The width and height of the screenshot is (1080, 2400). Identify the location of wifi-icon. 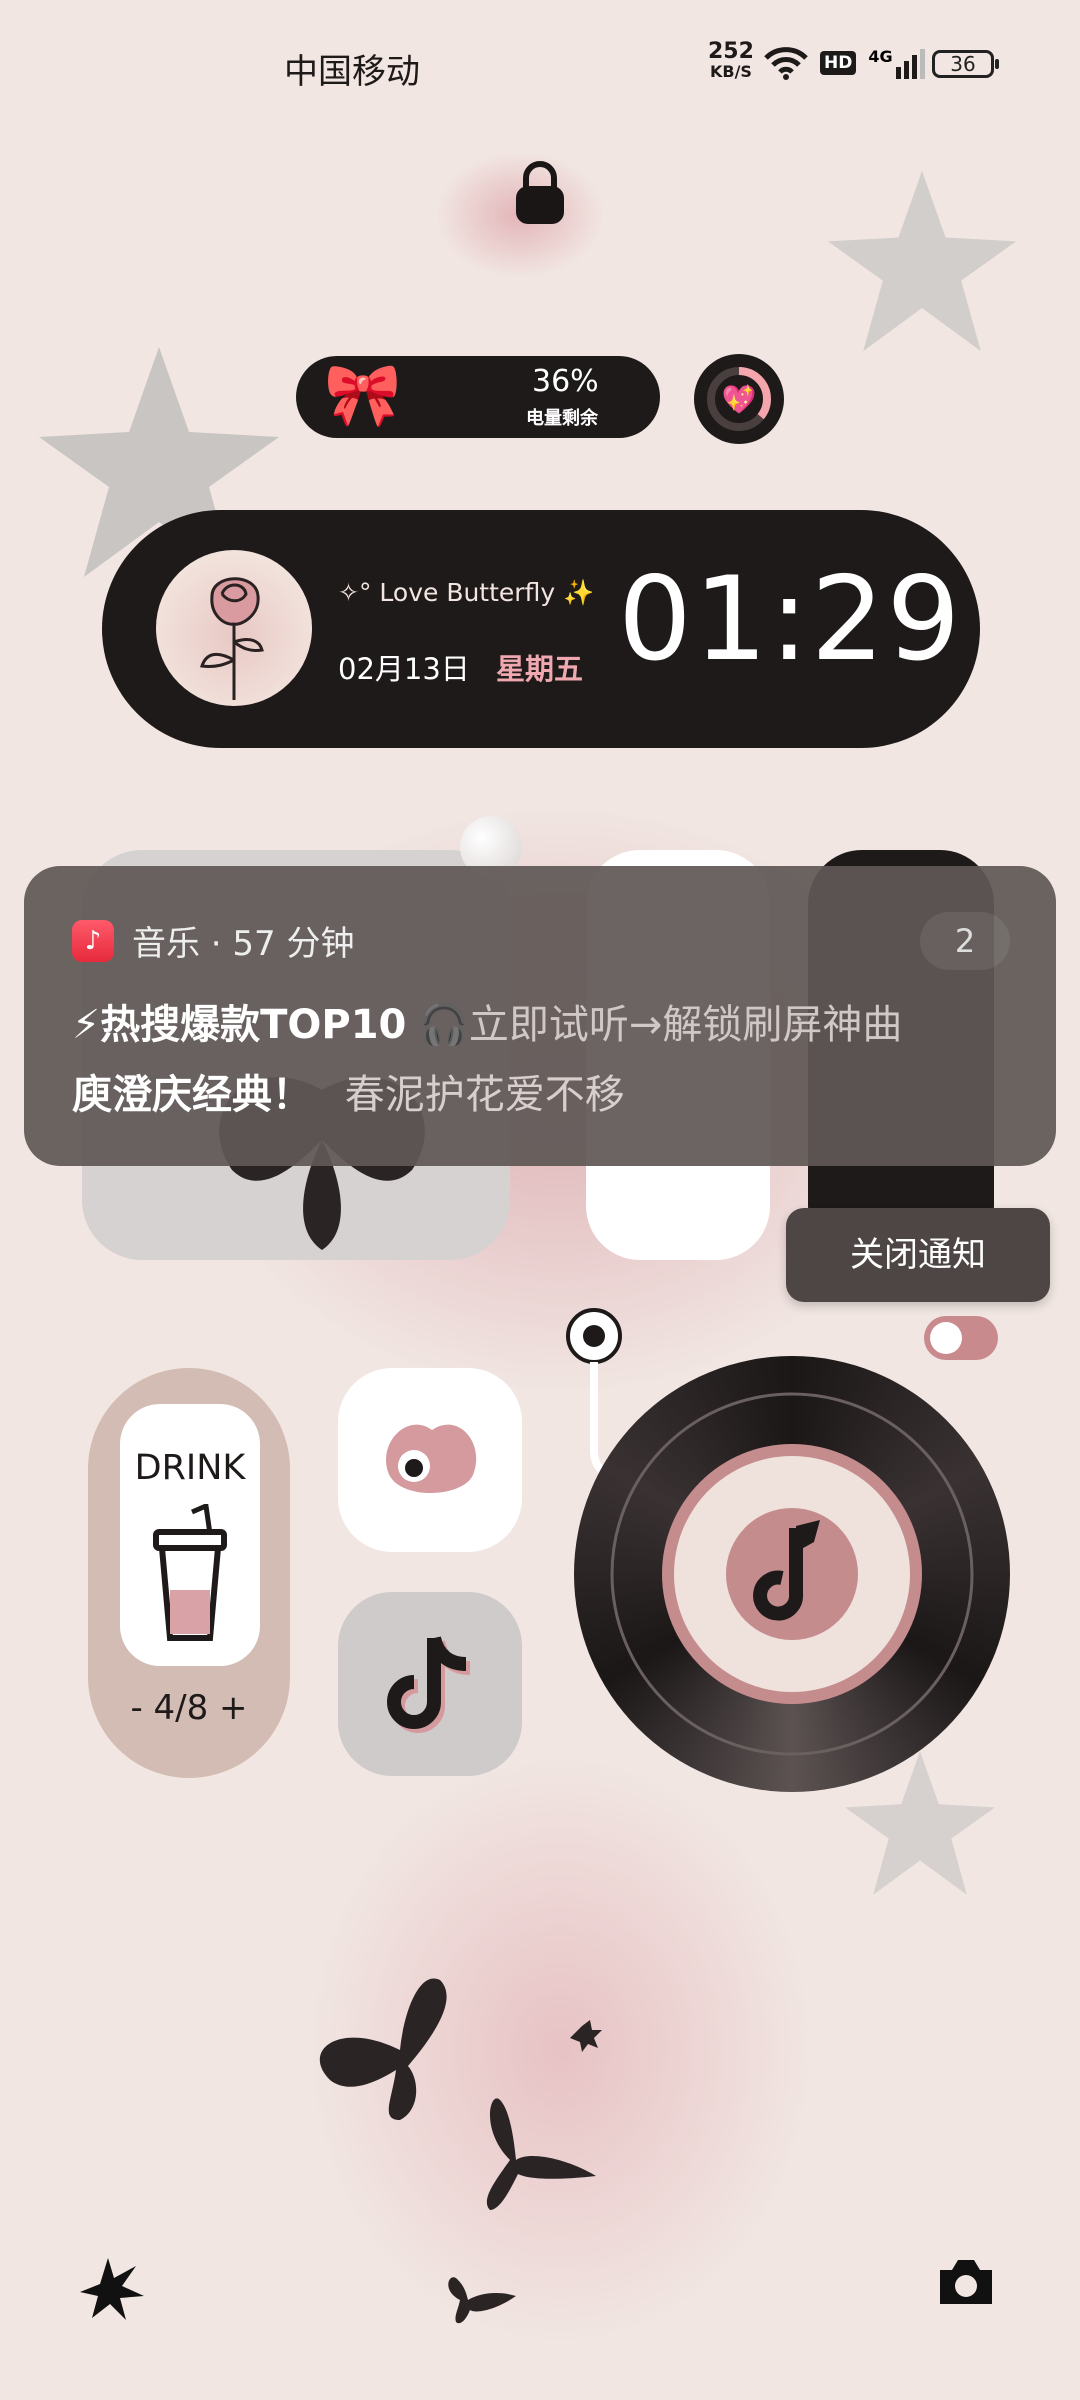
(786, 63).